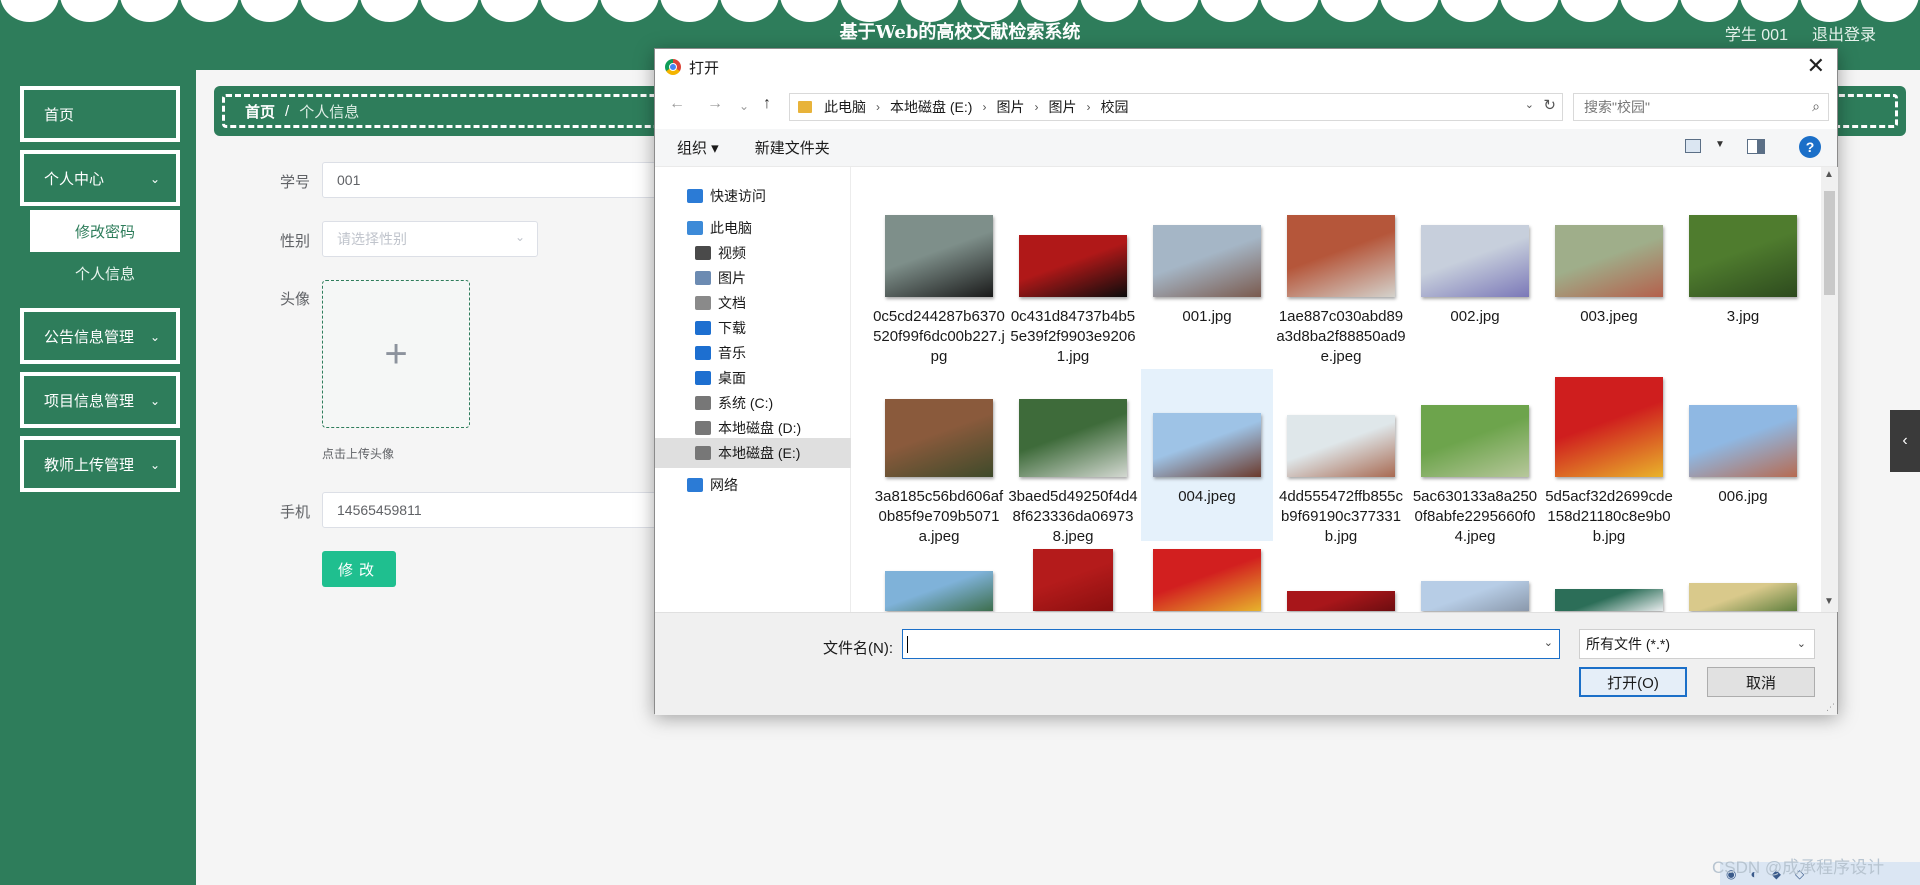  I want to click on submenu-item-personal-info: 个人信息, so click(105, 273).